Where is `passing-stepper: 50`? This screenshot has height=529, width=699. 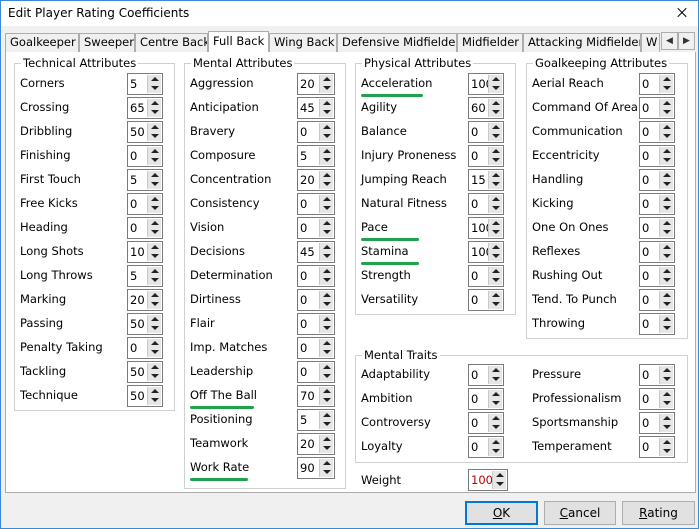 passing-stepper: 50 is located at coordinates (145, 324).